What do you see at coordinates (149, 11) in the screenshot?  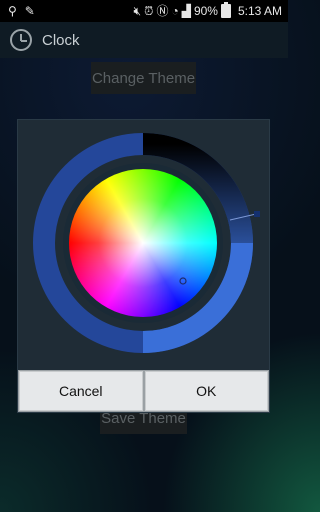 I see `alarm-icon: ⏰︎` at bounding box center [149, 11].